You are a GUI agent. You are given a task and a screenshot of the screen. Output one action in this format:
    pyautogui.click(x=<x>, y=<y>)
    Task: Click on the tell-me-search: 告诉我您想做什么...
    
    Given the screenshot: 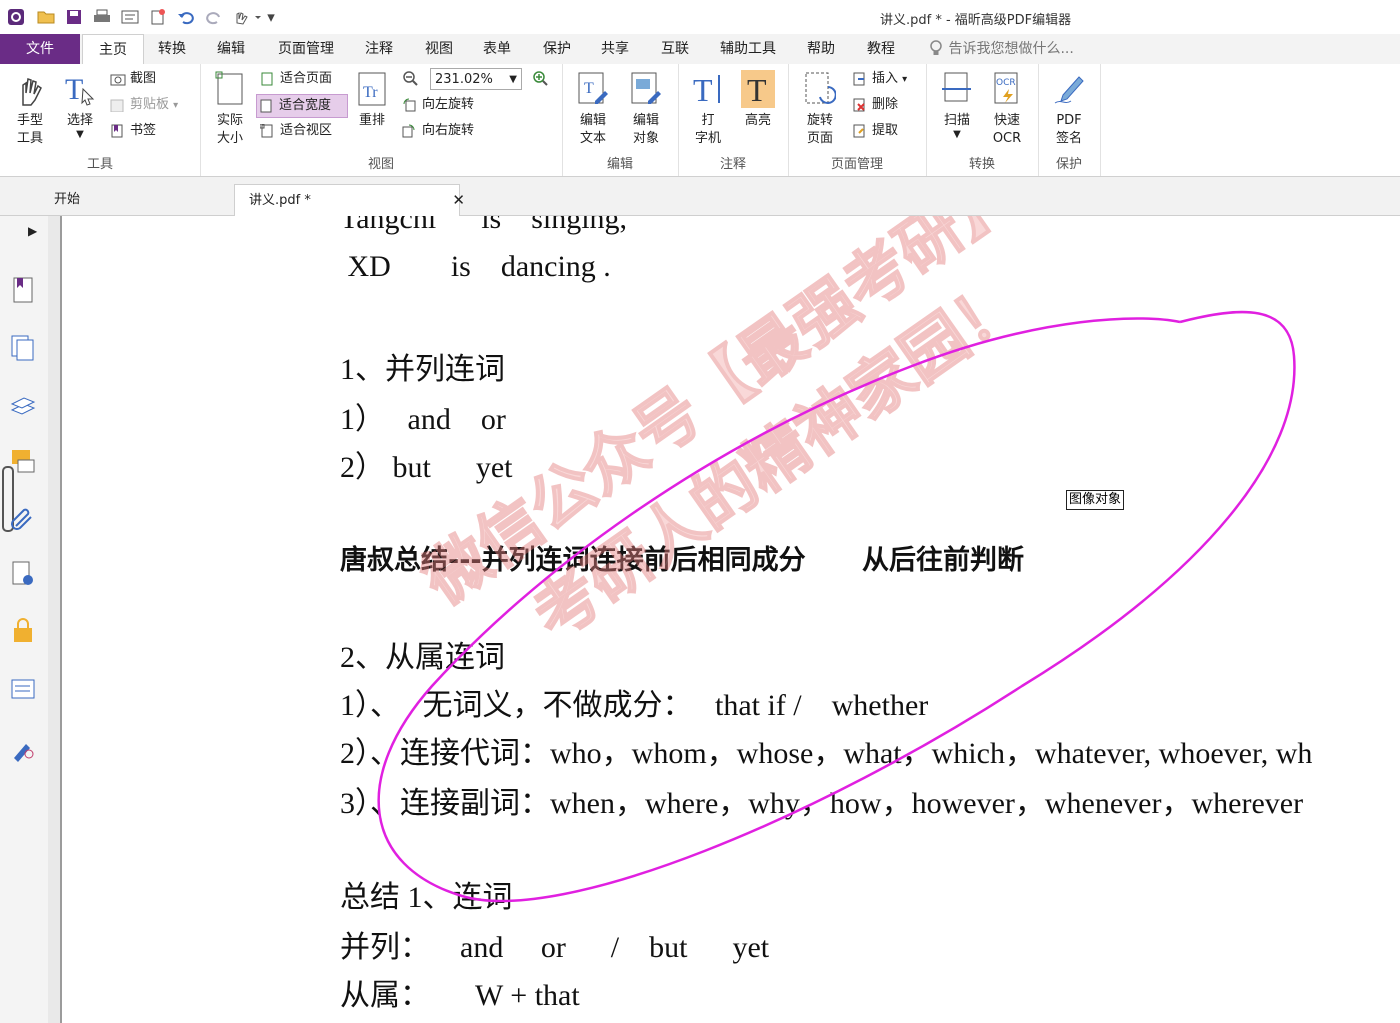 What is the action you would take?
    pyautogui.click(x=1001, y=49)
    